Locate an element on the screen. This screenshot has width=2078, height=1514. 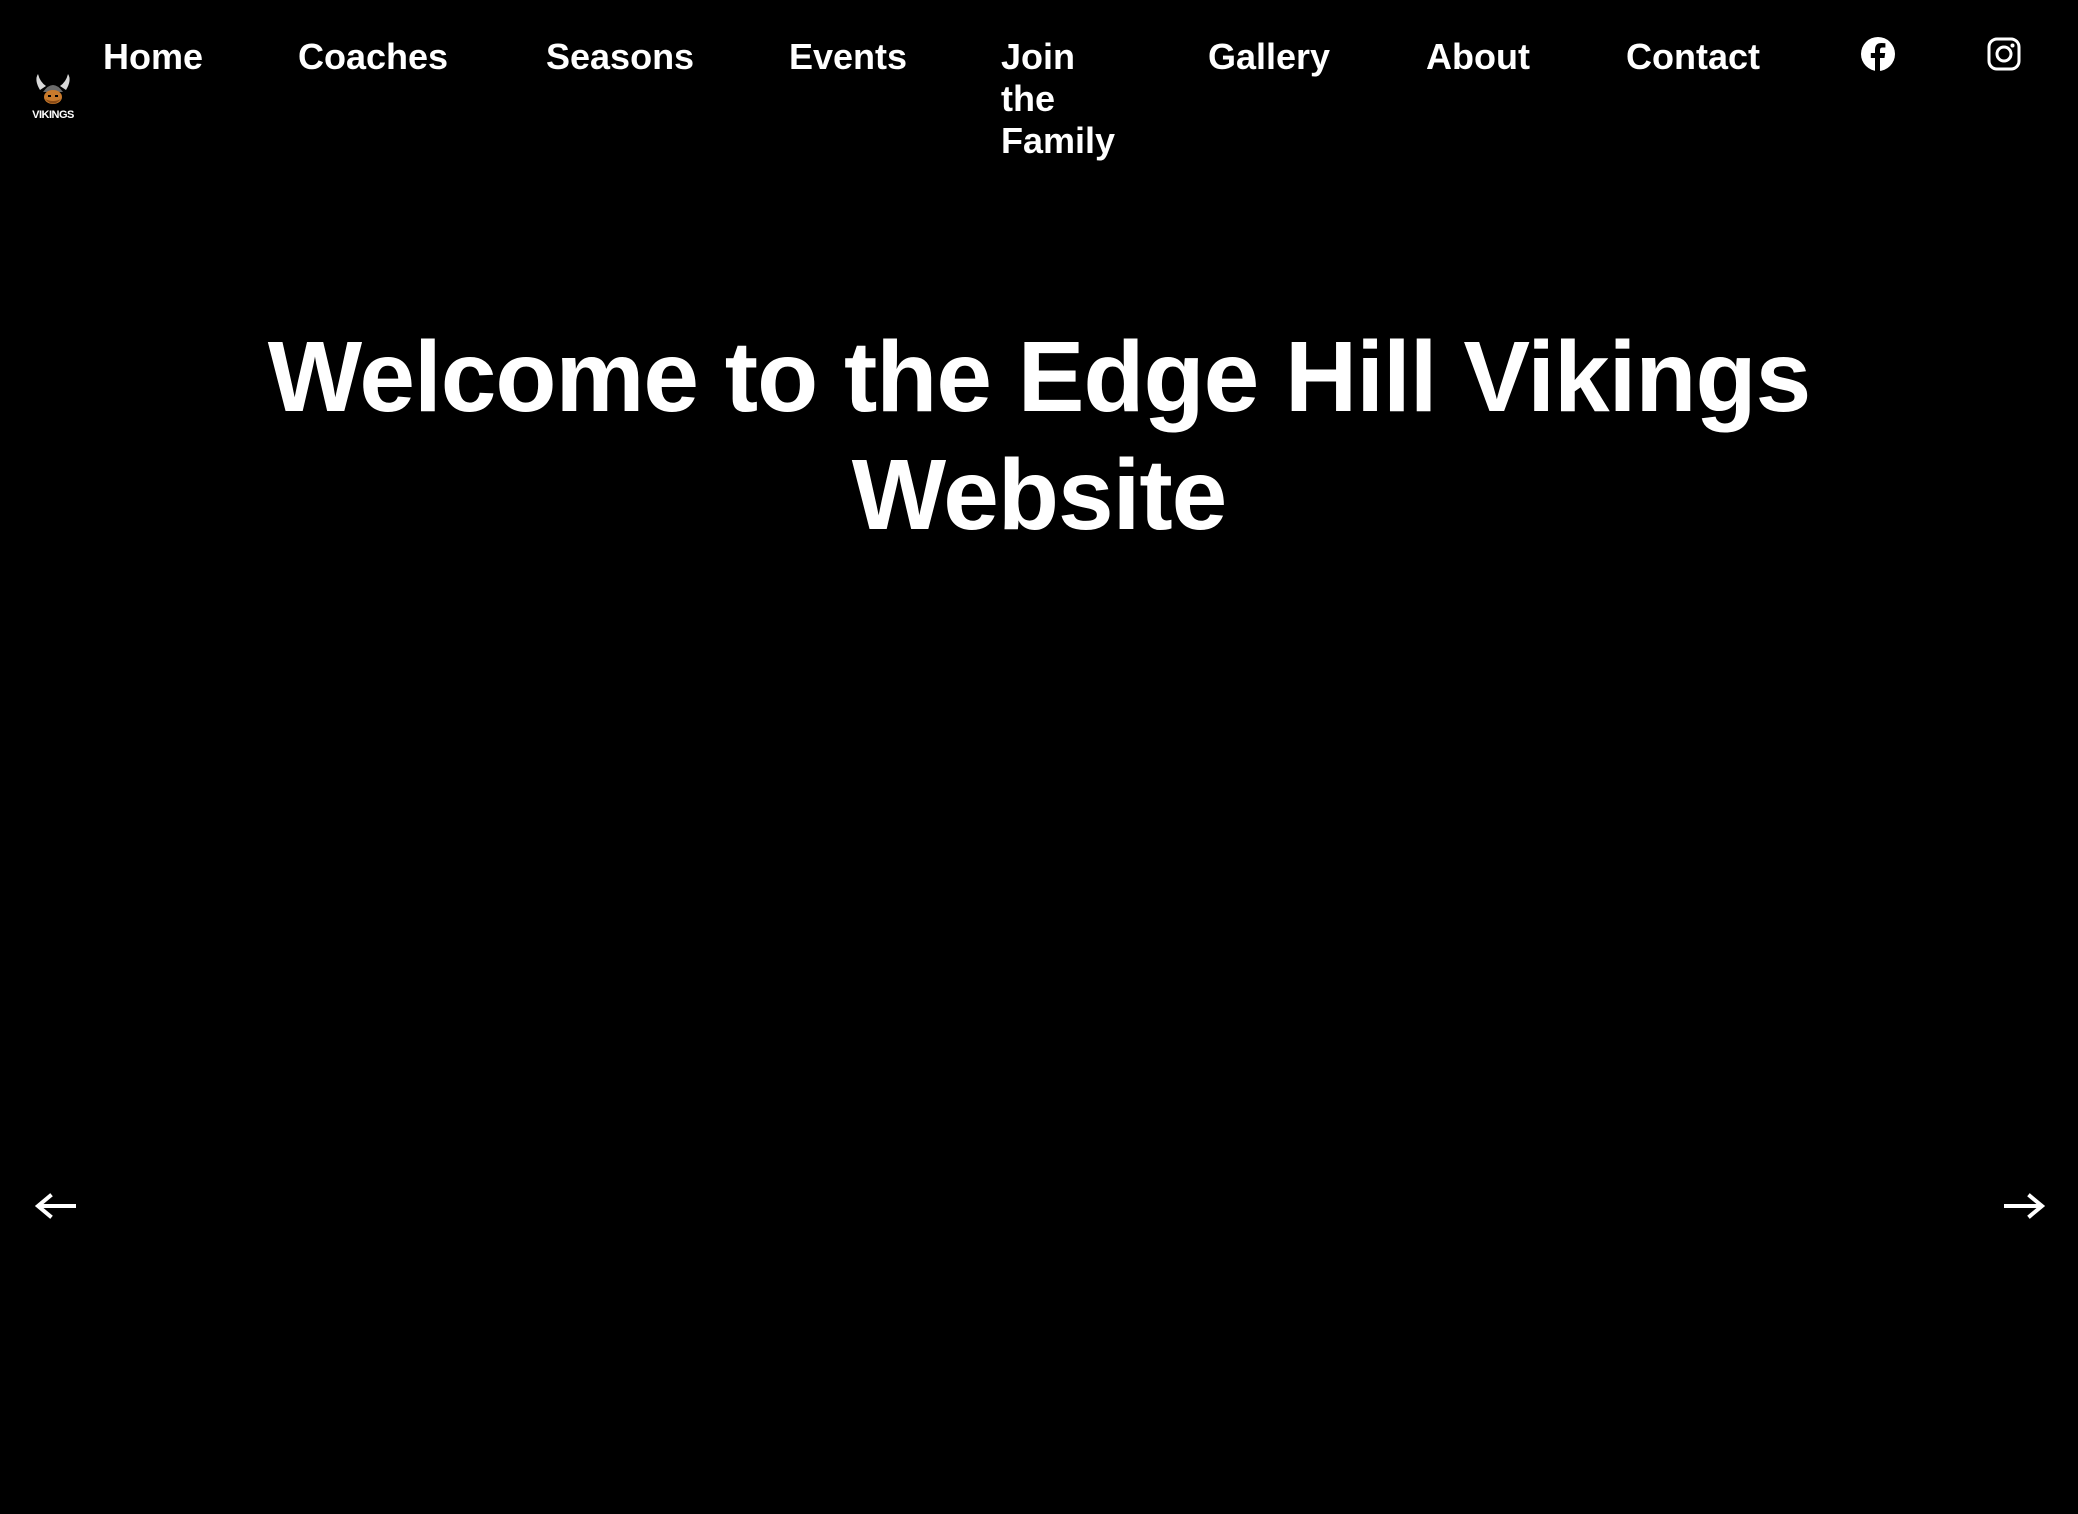
svg-text: VIKINGS is located at coordinates (53, 115).